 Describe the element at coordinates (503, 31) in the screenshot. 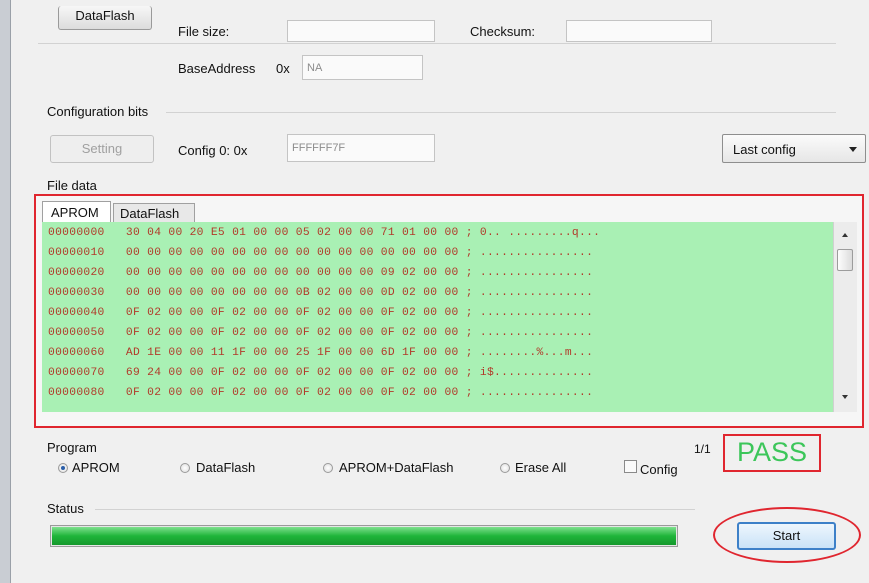

I see `checksum-label: Checksum:` at that location.